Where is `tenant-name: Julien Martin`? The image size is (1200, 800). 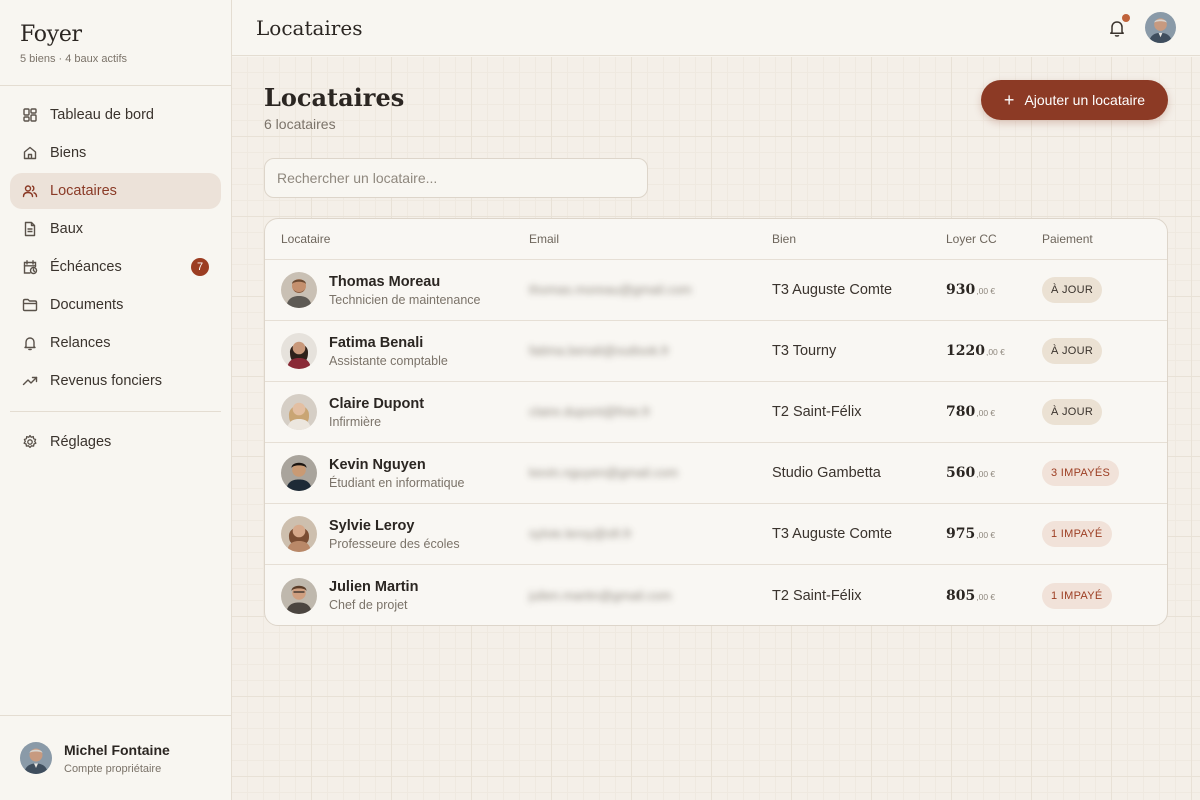 tenant-name: Julien Martin is located at coordinates (373, 587).